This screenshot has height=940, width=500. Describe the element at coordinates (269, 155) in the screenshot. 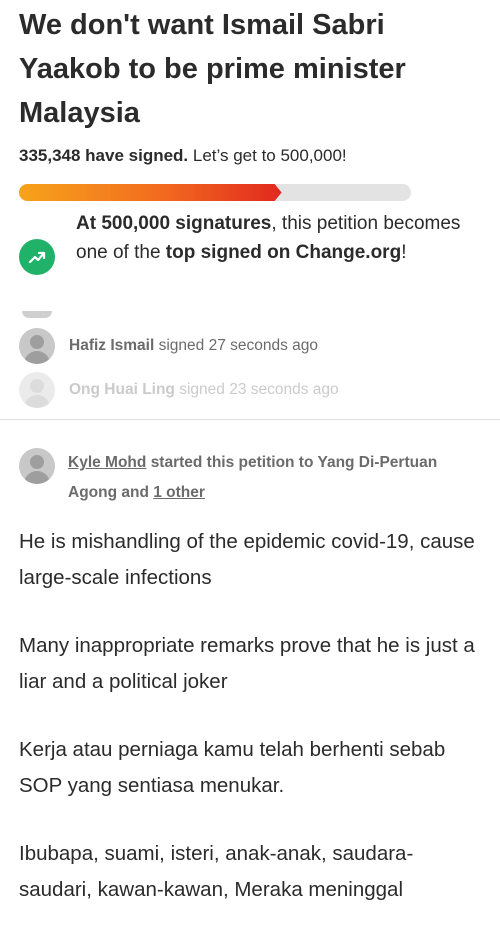

I see `goal-text: Let’s get to 500,000!` at that location.